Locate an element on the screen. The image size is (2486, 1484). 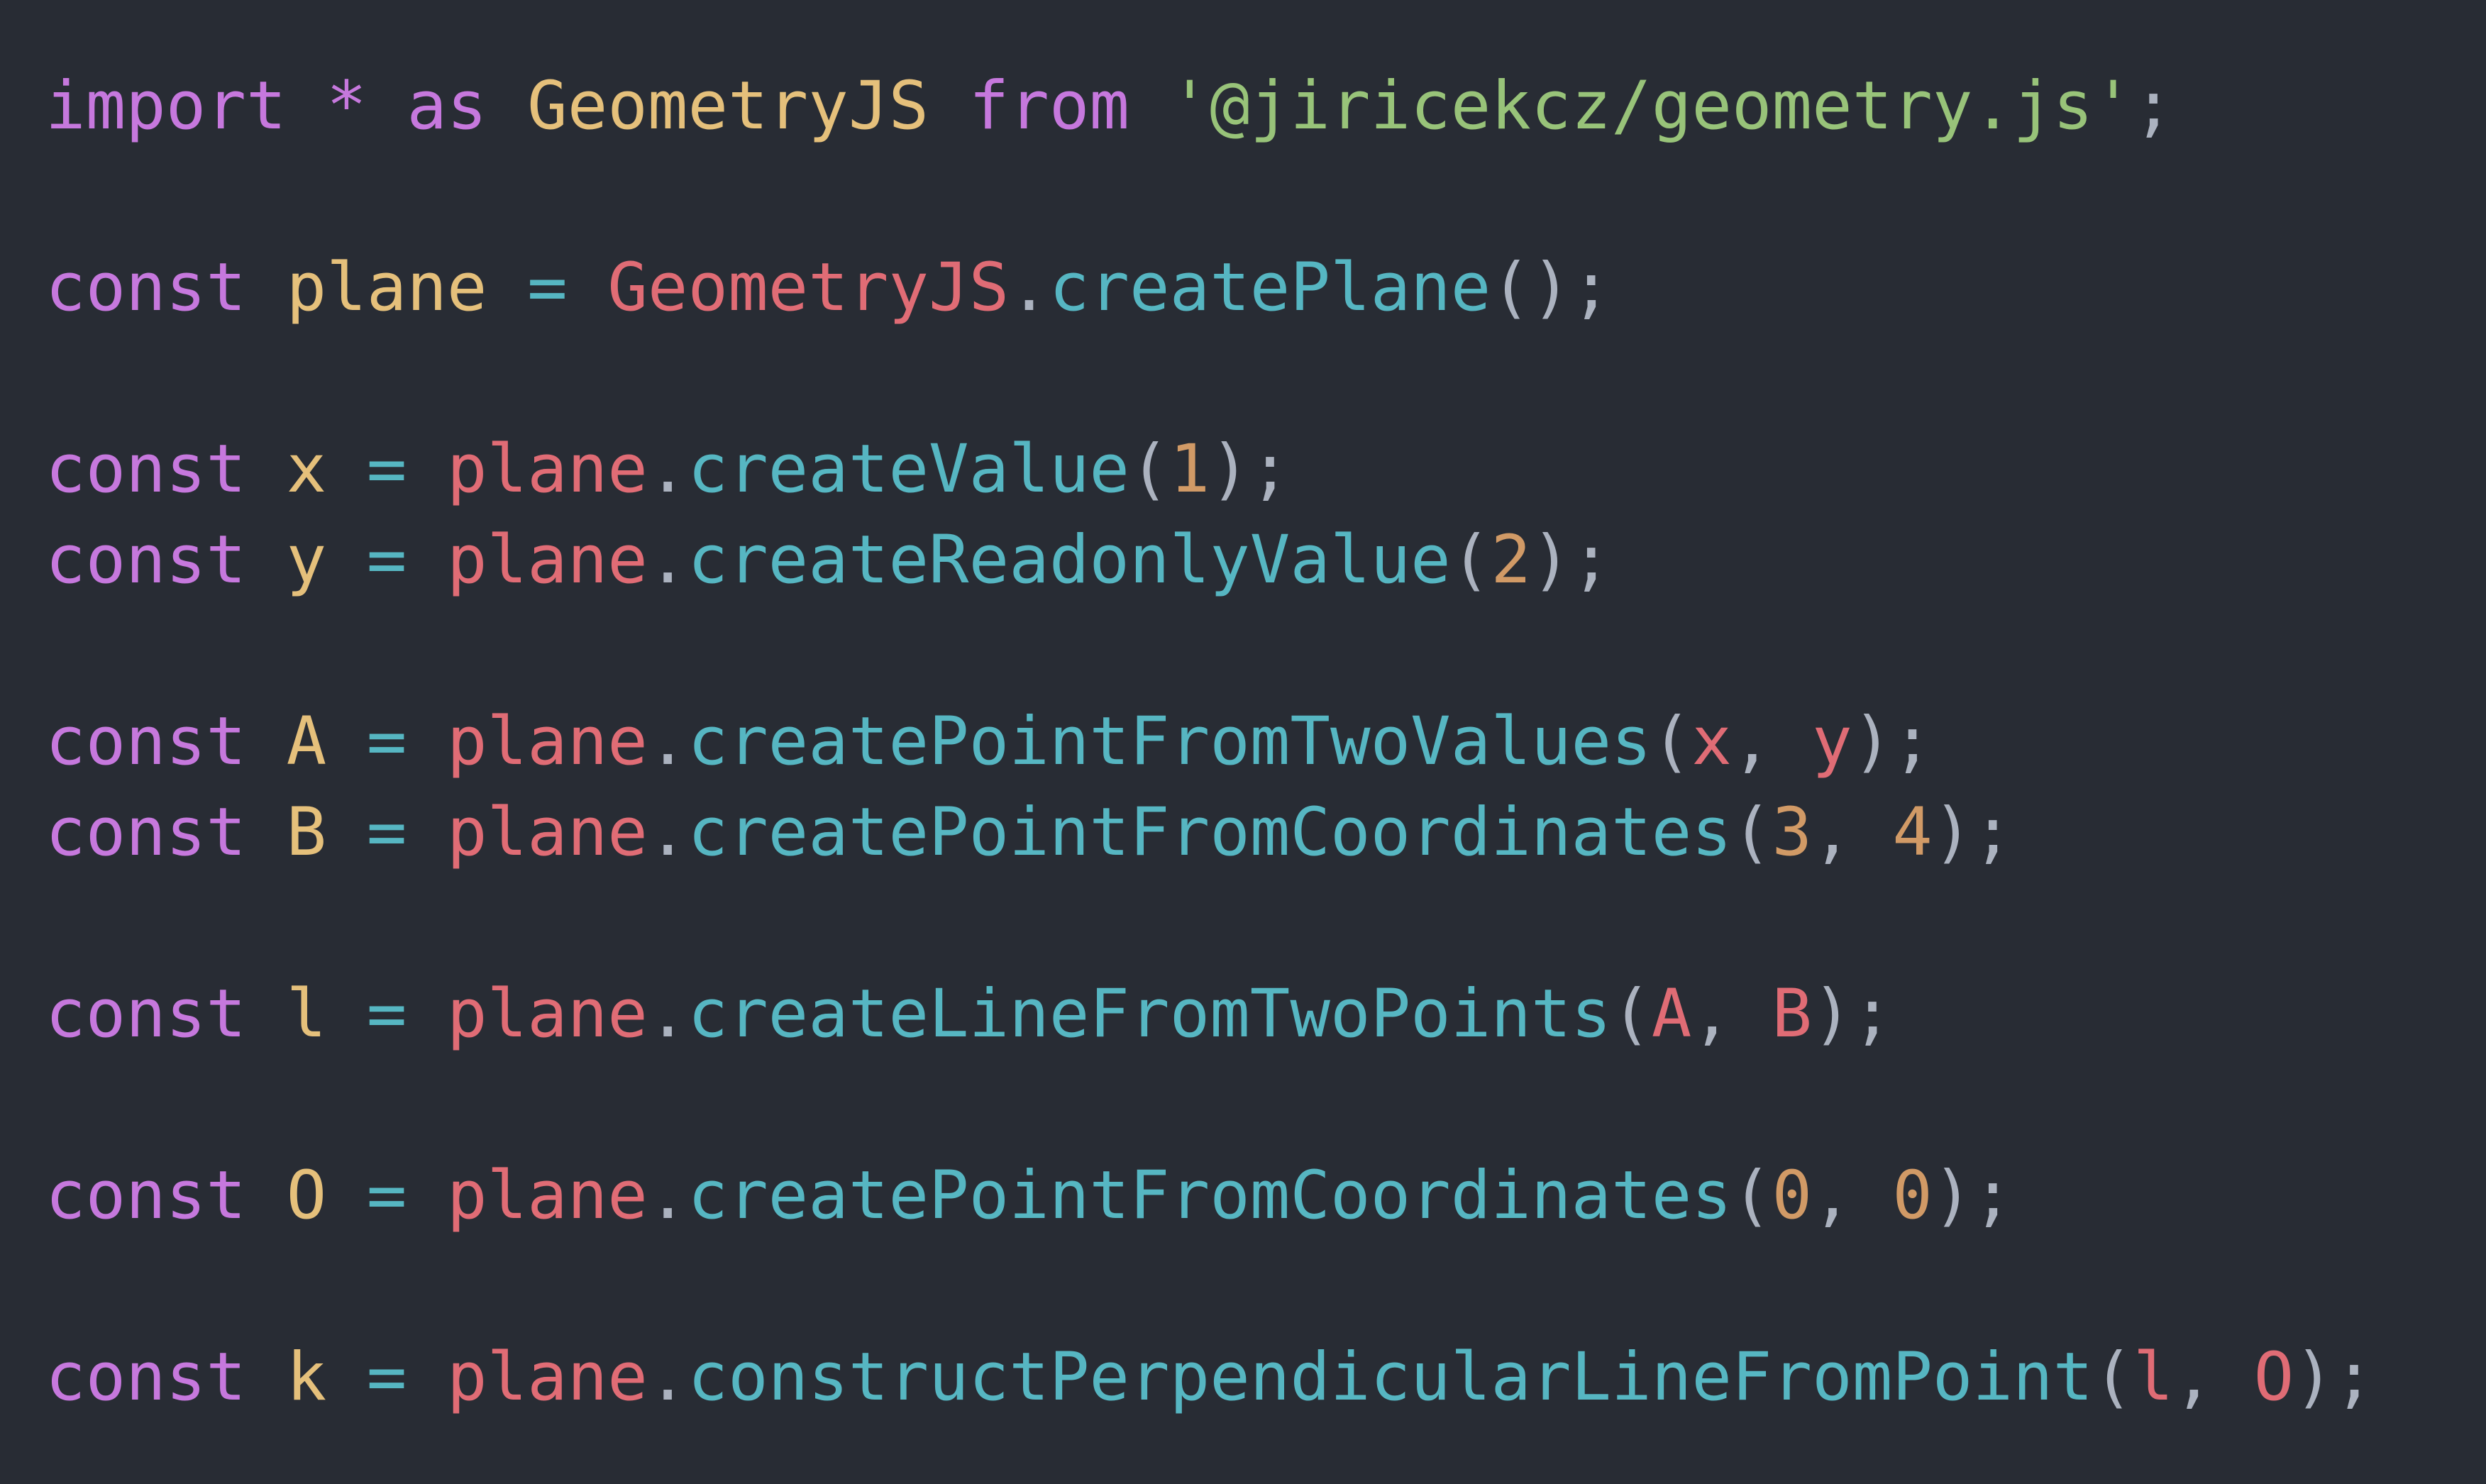
code-token: 1 is located at coordinates (1189, 470).